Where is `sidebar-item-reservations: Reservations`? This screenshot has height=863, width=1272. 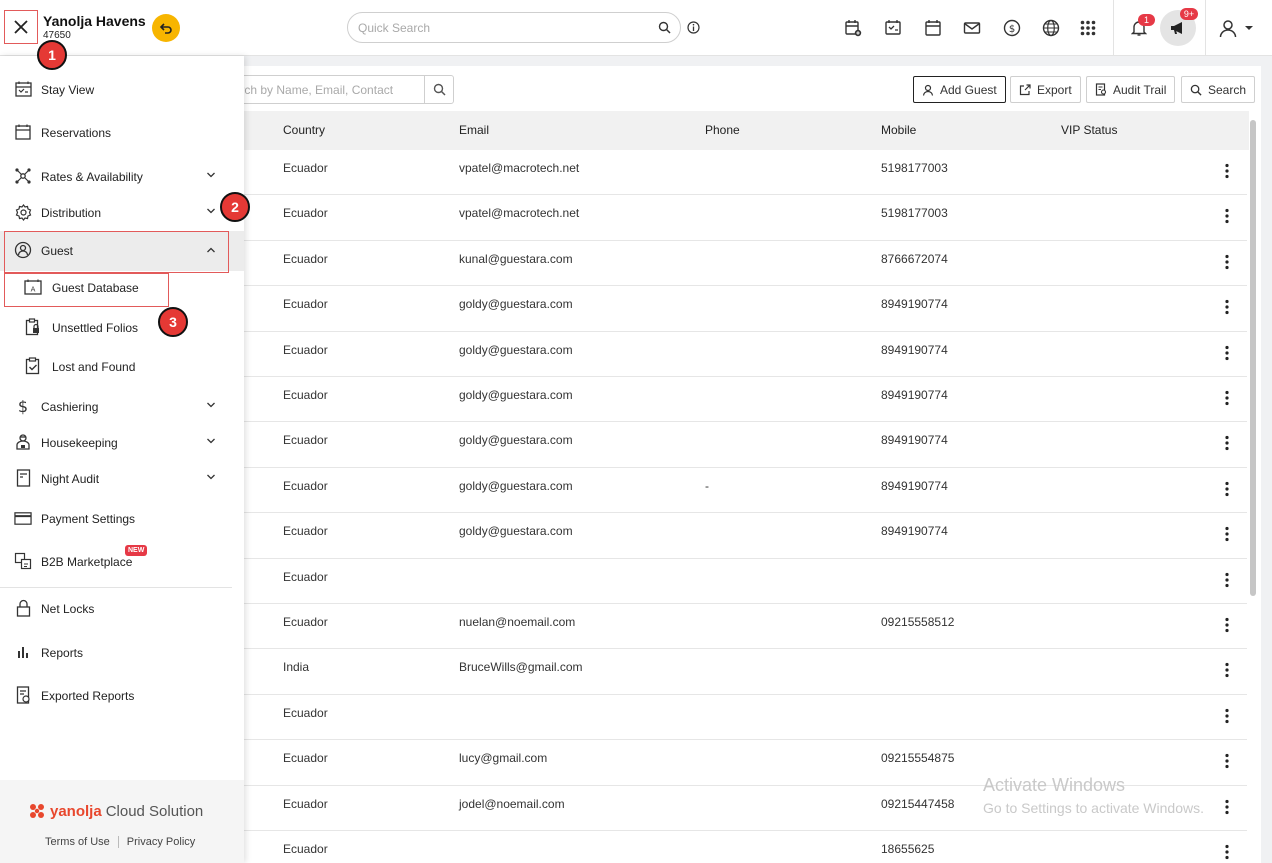 sidebar-item-reservations: Reservations is located at coordinates (122, 132).